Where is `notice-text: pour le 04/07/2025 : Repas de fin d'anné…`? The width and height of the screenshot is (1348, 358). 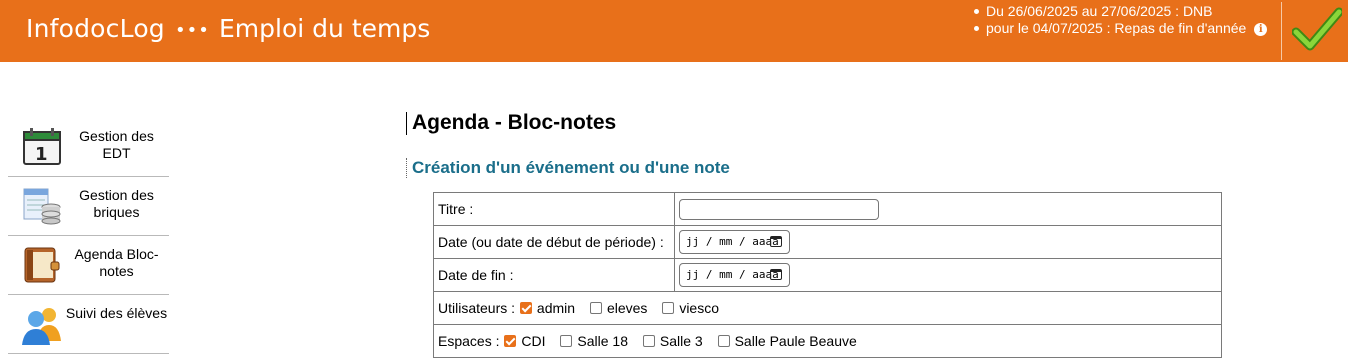
notice-text: pour le 04/07/2025 : Repas de fin d'anné… is located at coordinates (1116, 28).